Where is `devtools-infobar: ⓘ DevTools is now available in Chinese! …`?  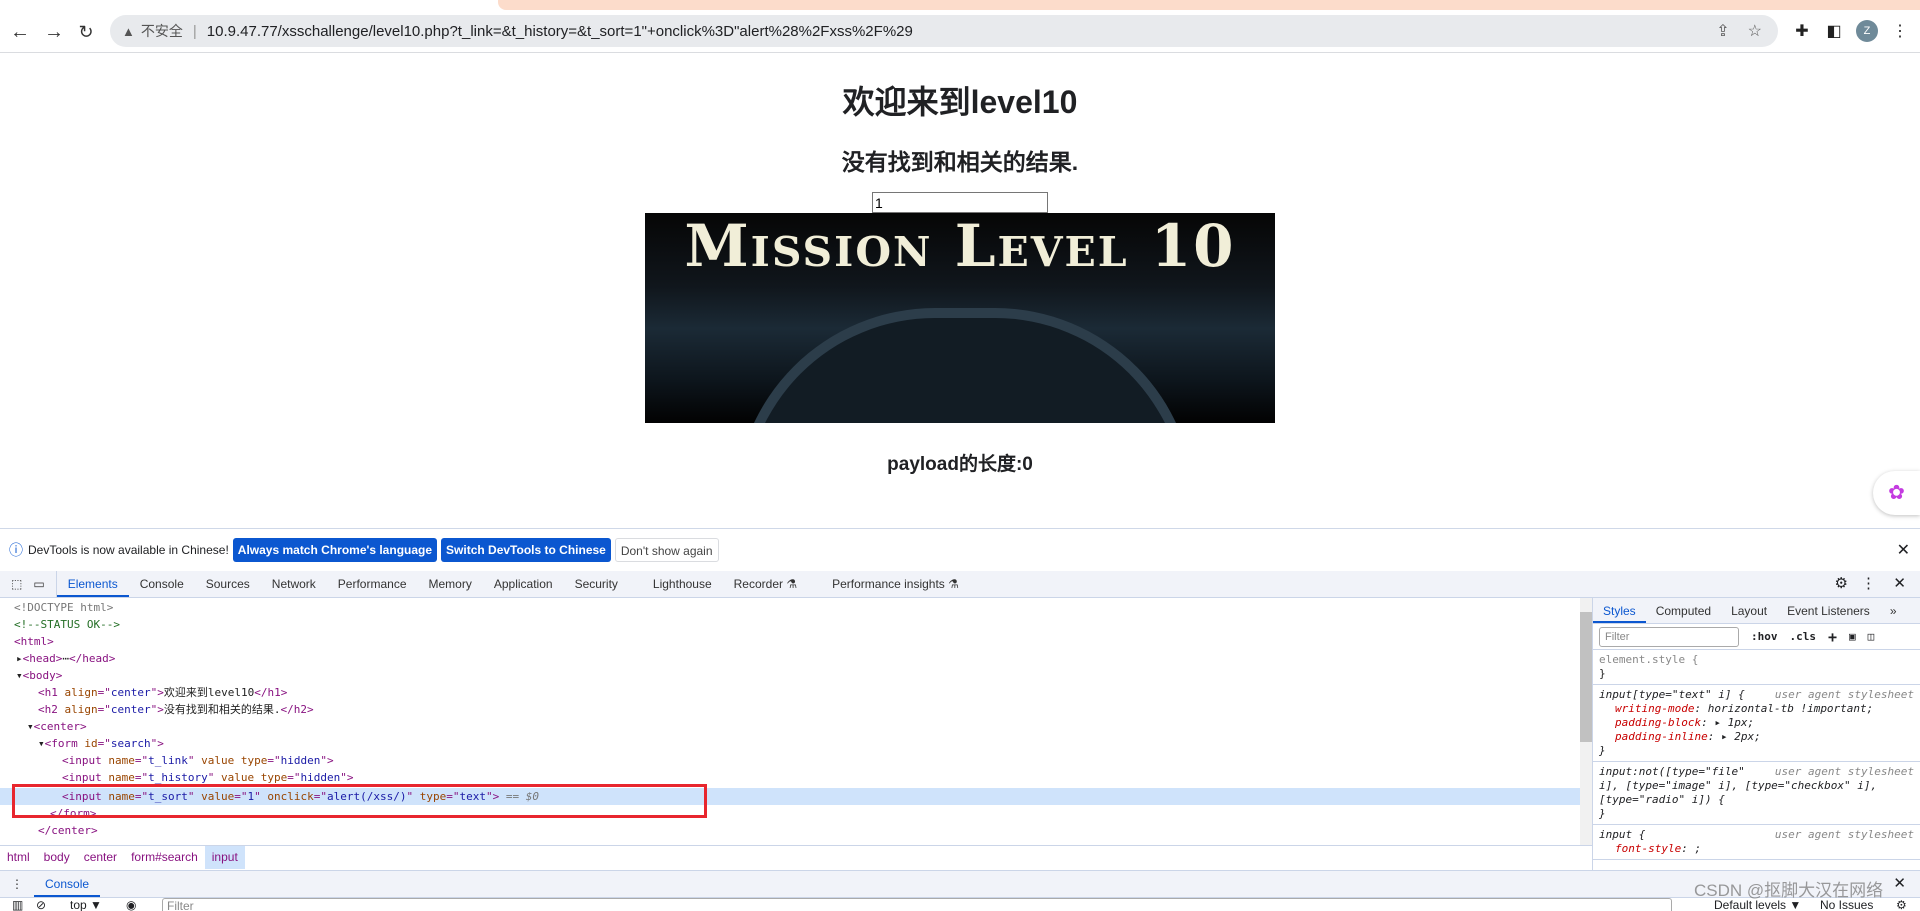
devtools-infobar: ⓘ DevTools is now available in Chinese! … is located at coordinates (960, 549).